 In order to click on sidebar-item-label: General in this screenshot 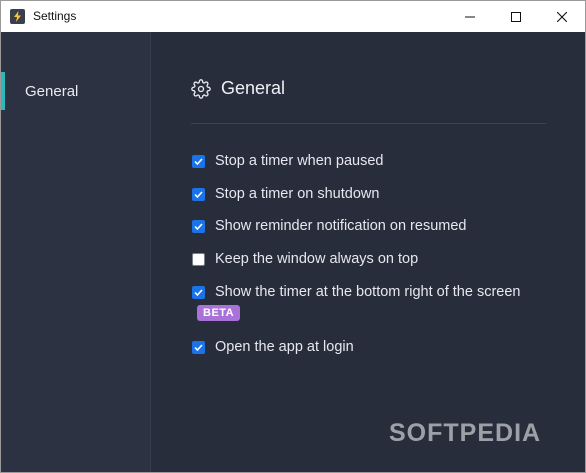, I will do `click(52, 91)`.